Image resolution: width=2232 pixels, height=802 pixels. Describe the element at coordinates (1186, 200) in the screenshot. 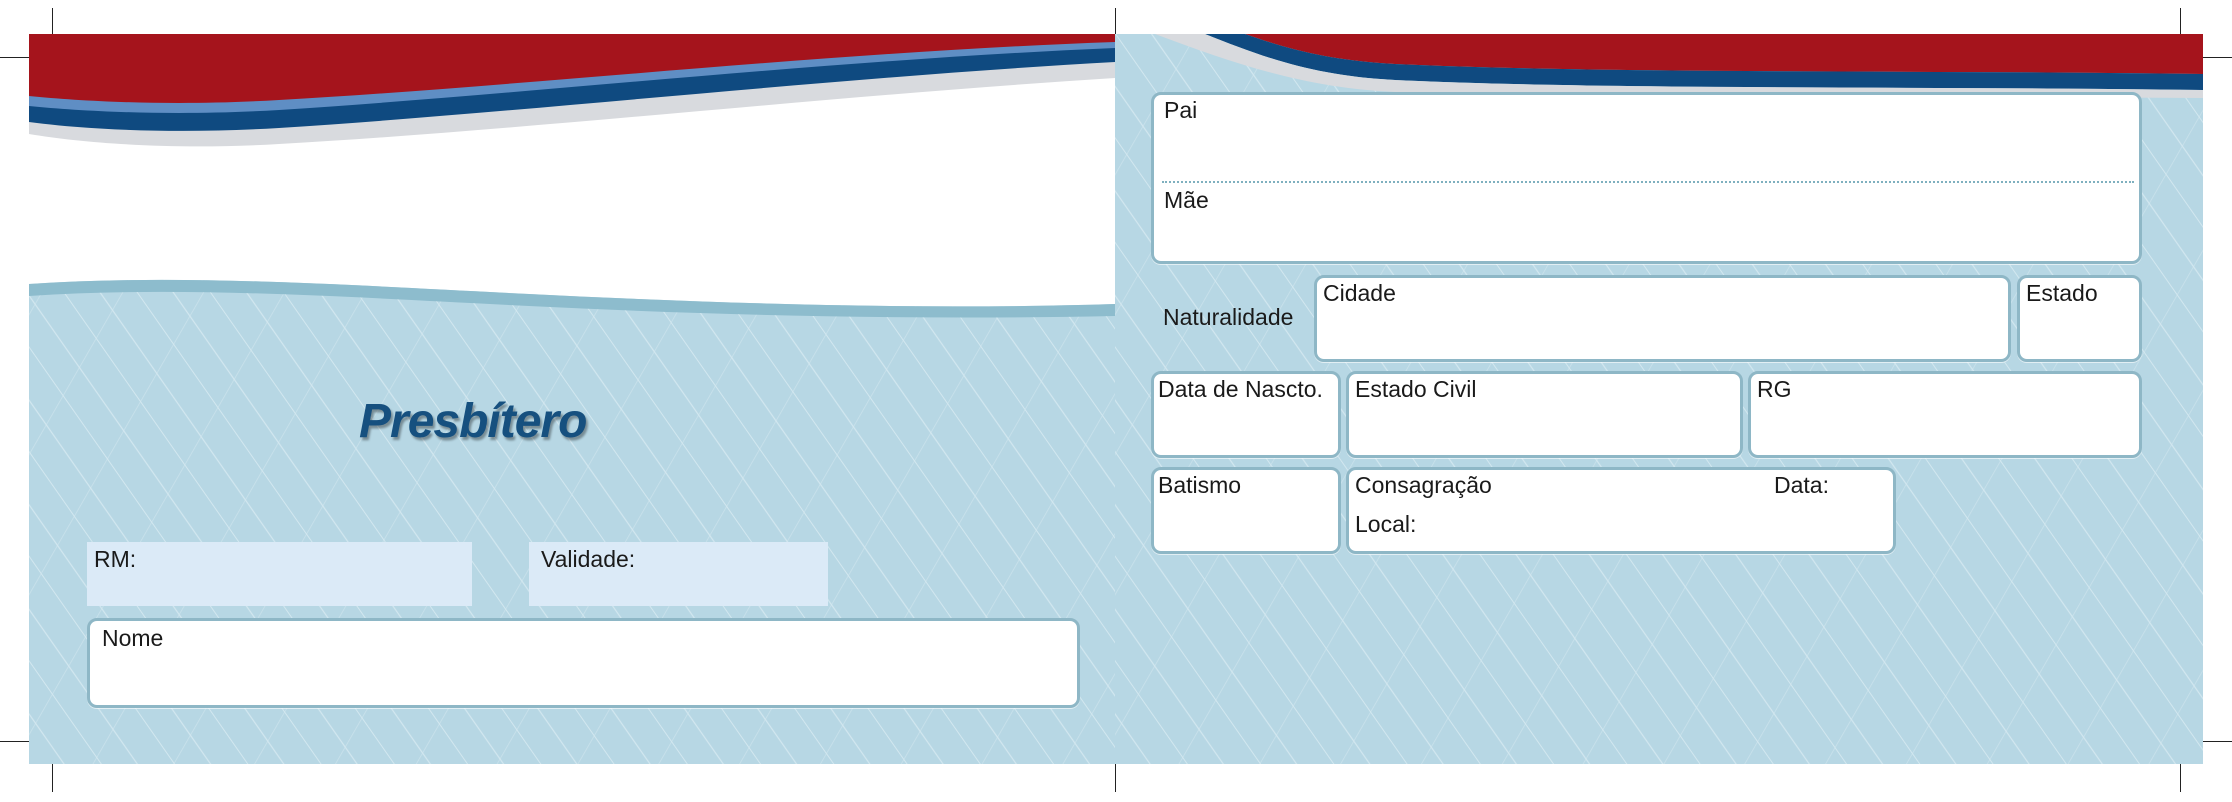

I see `mae-label: Mãe` at that location.